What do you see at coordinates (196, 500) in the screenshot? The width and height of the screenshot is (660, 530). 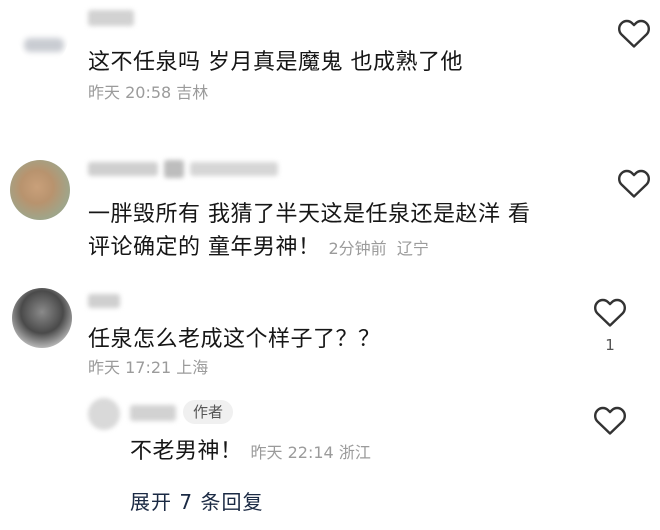 I see `expand-replies-button: 展开 7 条回复` at bounding box center [196, 500].